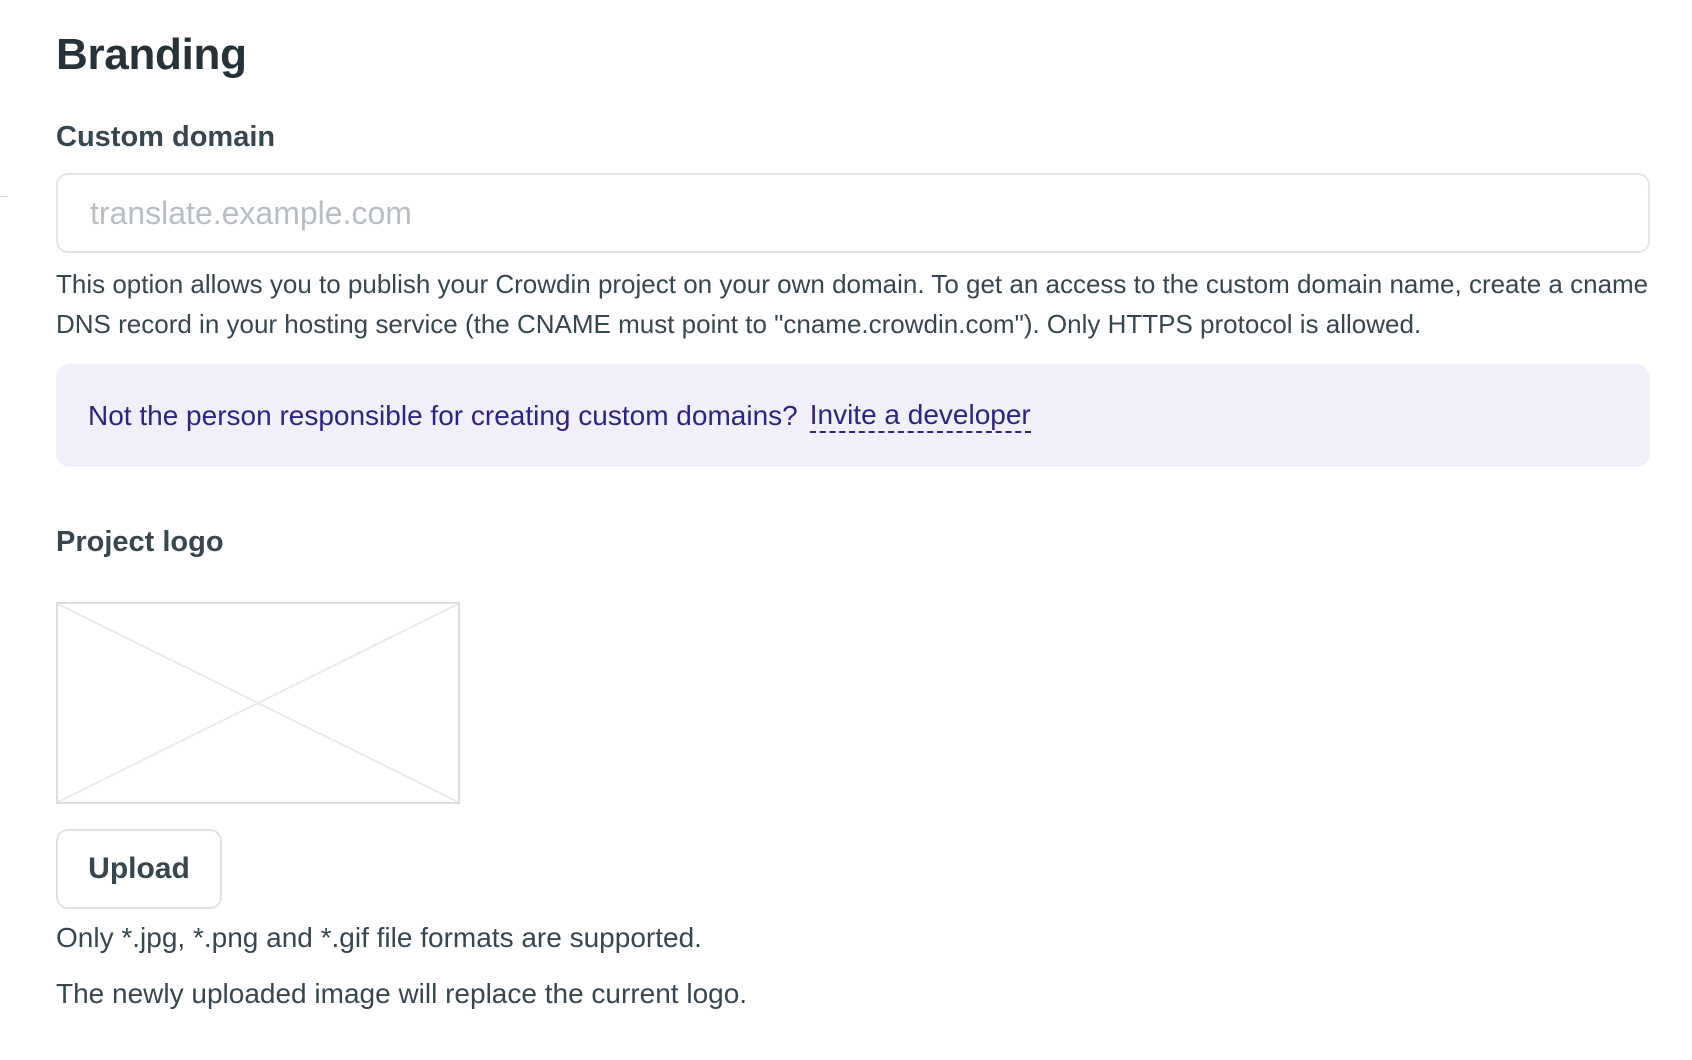  What do you see at coordinates (4, 196) in the screenshot?
I see `left-edge-divider` at bounding box center [4, 196].